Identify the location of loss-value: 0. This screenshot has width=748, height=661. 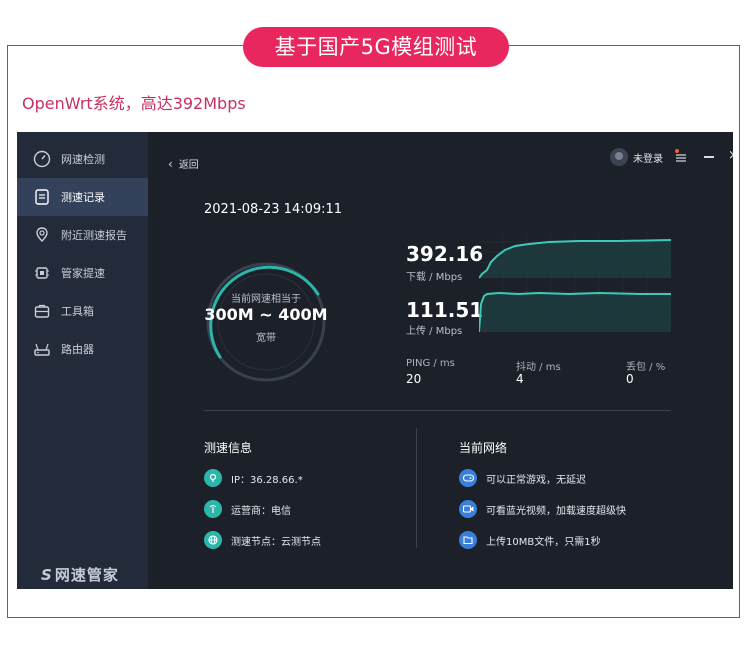
(630, 379).